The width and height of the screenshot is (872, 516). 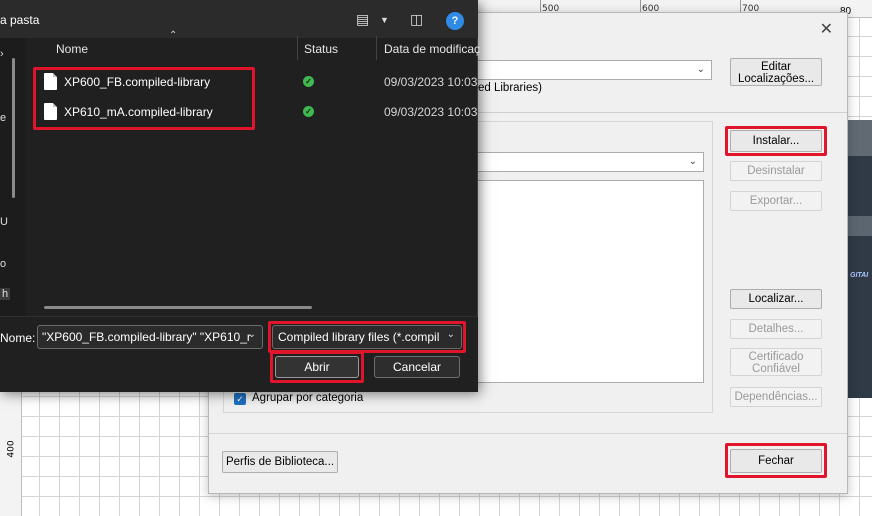 What do you see at coordinates (18, 338) in the screenshot?
I see `filename-label: Nome:` at bounding box center [18, 338].